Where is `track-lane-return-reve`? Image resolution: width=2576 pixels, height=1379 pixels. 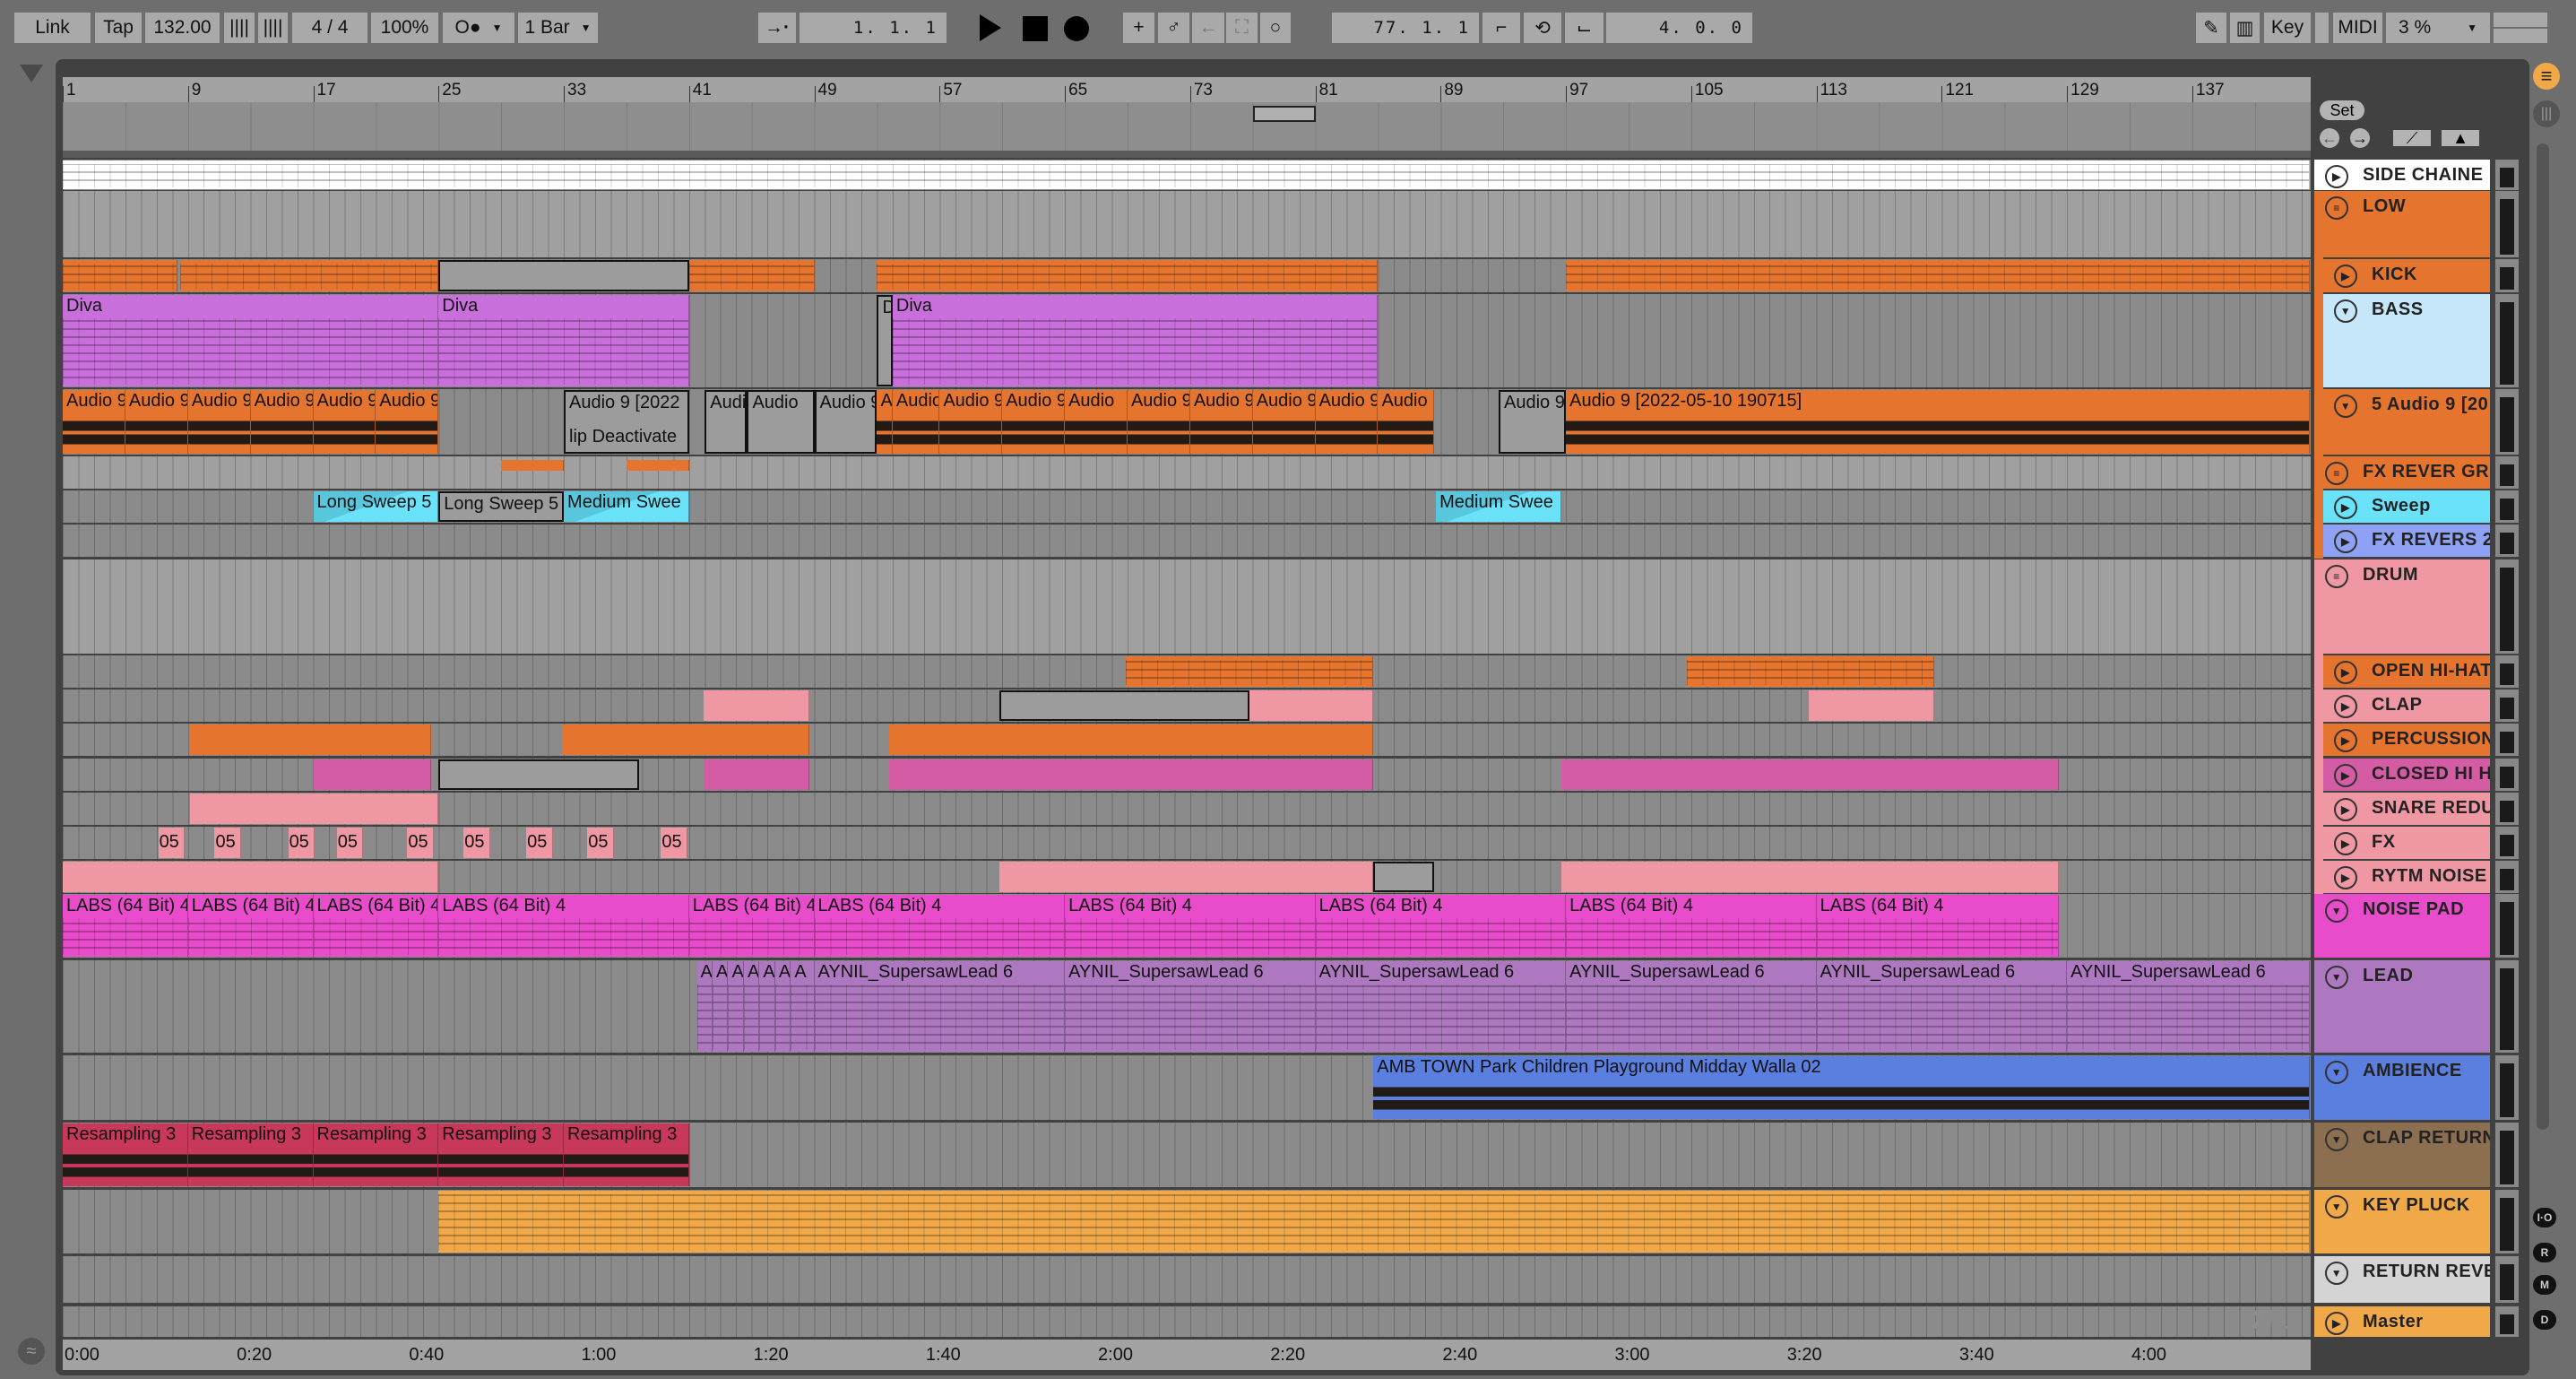 track-lane-return-reve is located at coordinates (1187, 1280).